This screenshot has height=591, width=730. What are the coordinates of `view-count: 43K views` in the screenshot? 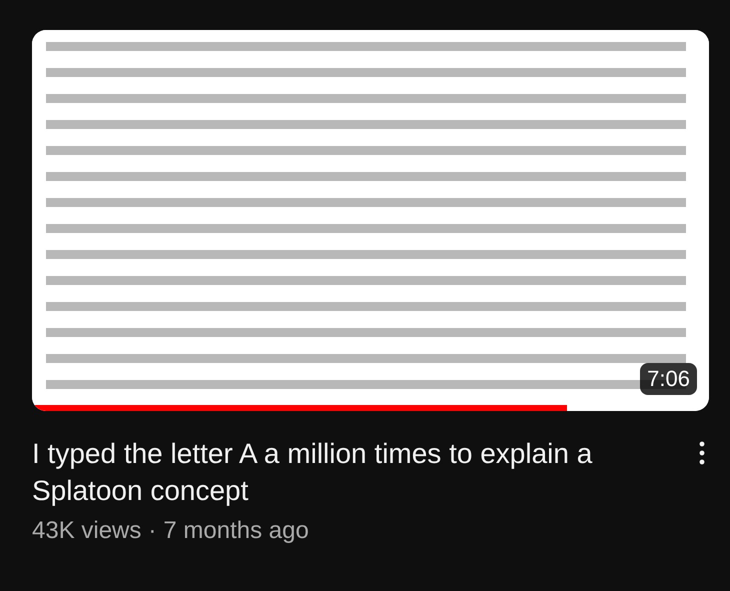 It's located at (87, 531).